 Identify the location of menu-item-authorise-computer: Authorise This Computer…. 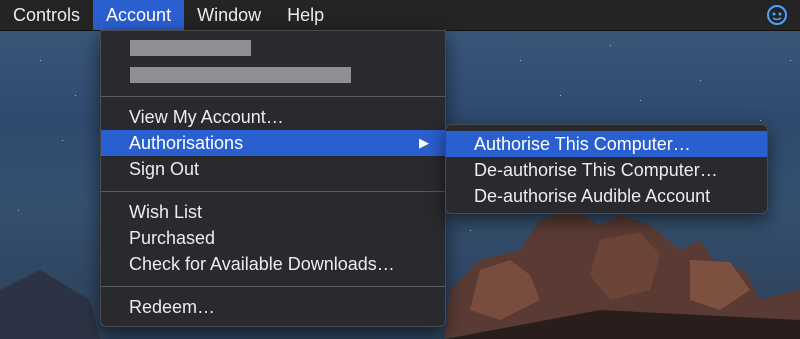
(606, 144).